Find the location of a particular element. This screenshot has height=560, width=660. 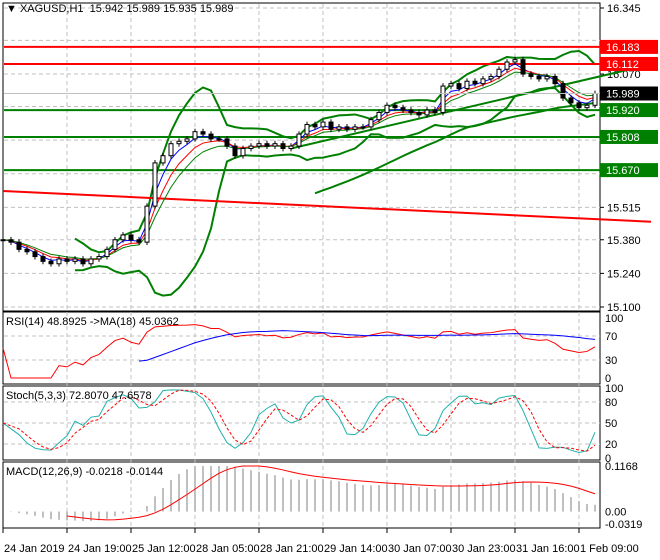

symbol-name: XAGUSD,H1 is located at coordinates (51, 9).